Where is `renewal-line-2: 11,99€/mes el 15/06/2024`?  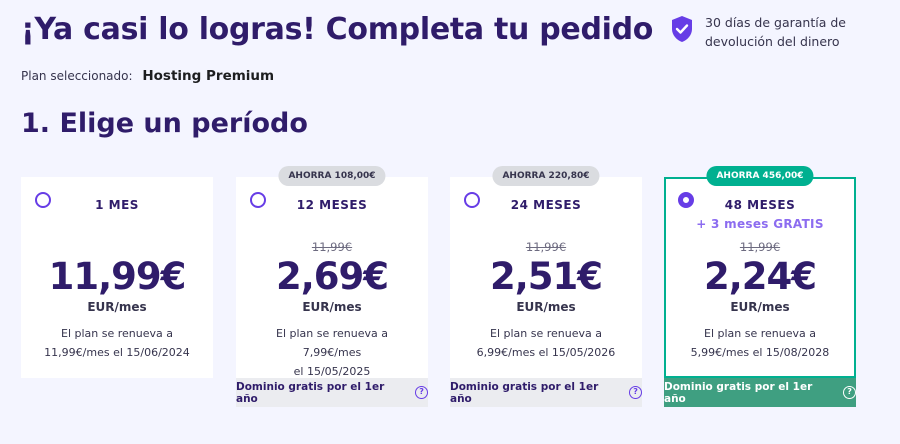
renewal-line-2: 11,99€/mes el 15/06/2024 is located at coordinates (117, 352).